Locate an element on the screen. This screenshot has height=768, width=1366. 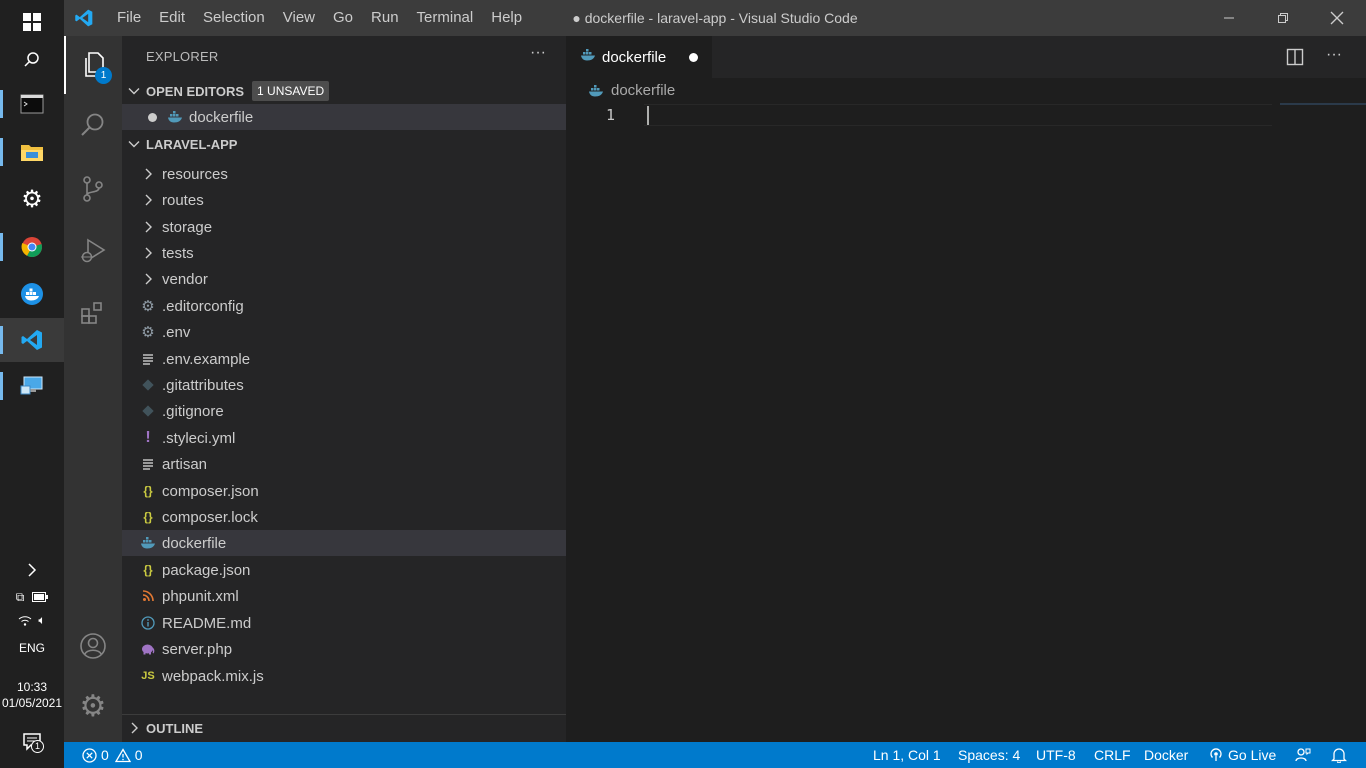
menu-go: Go is located at coordinates (343, 18).